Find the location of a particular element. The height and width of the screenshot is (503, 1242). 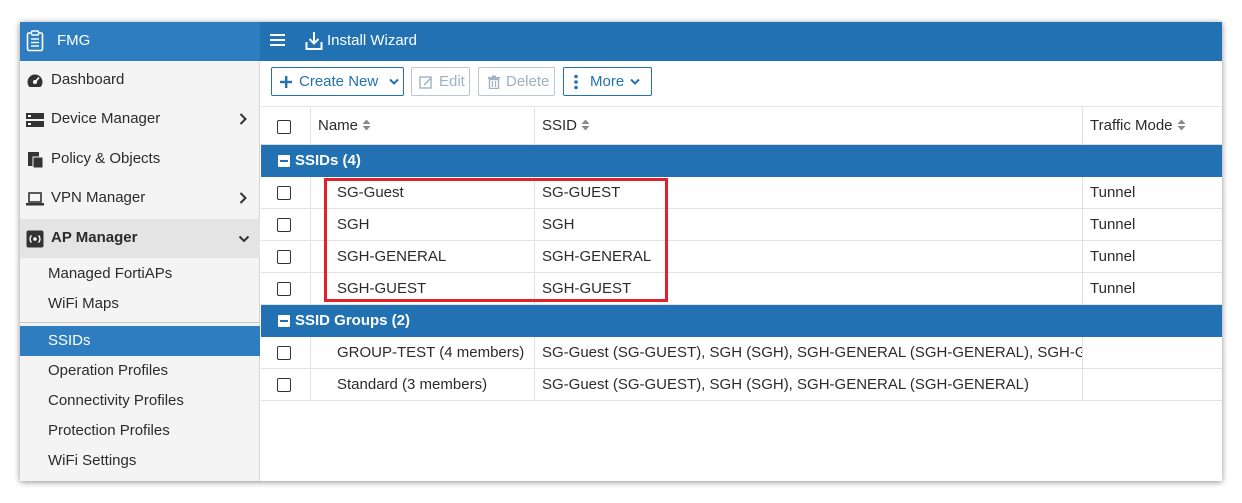

sidebar-item-device-manager: Device Manager is located at coordinates (140, 119).